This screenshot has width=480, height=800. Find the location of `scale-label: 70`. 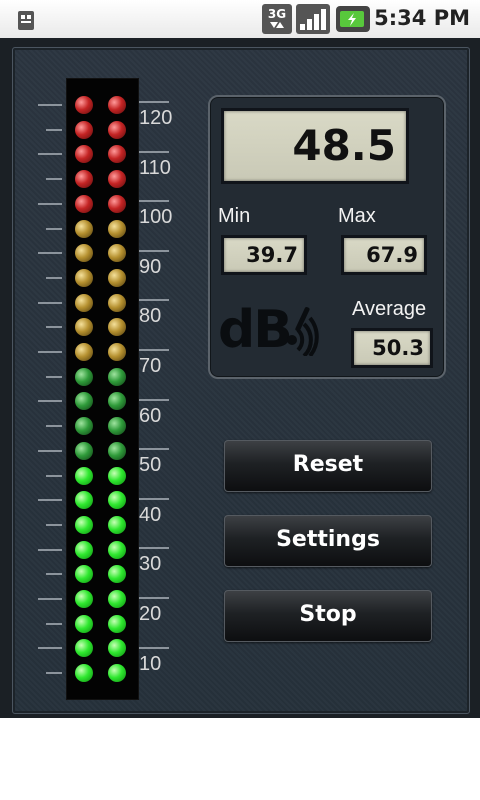

scale-label: 70 is located at coordinates (150, 366).